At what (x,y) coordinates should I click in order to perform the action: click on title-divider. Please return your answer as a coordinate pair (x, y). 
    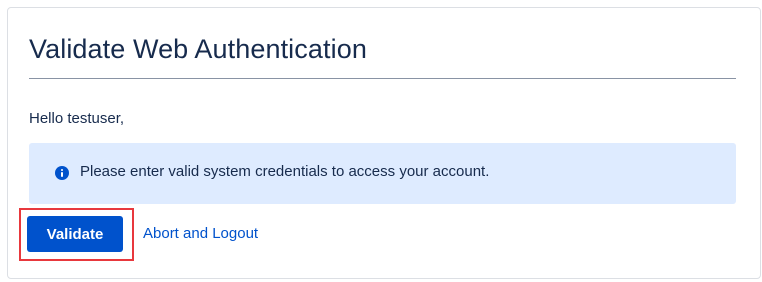
    Looking at the image, I should click on (382, 78).